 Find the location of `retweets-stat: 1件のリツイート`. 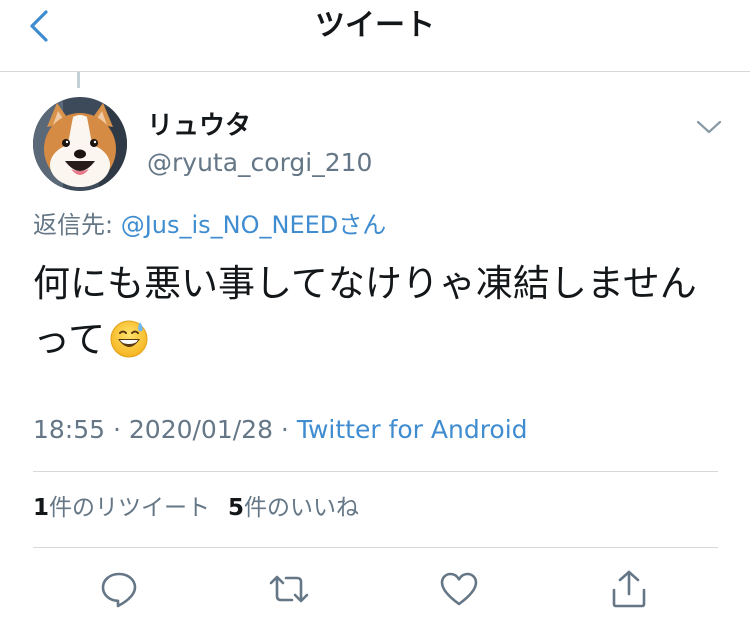

retweets-stat: 1件のリツイート is located at coordinates (121, 508).